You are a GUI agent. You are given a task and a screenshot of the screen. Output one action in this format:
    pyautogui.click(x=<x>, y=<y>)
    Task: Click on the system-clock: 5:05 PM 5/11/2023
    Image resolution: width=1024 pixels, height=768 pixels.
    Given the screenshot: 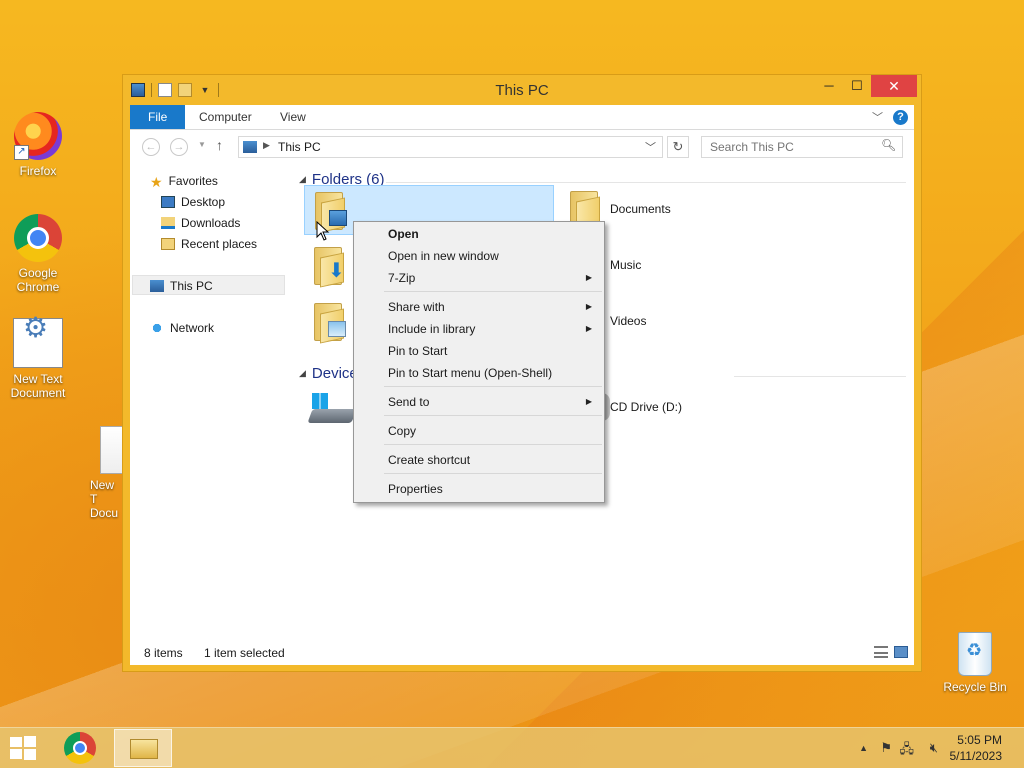 What is the action you would take?
    pyautogui.click(x=976, y=748)
    